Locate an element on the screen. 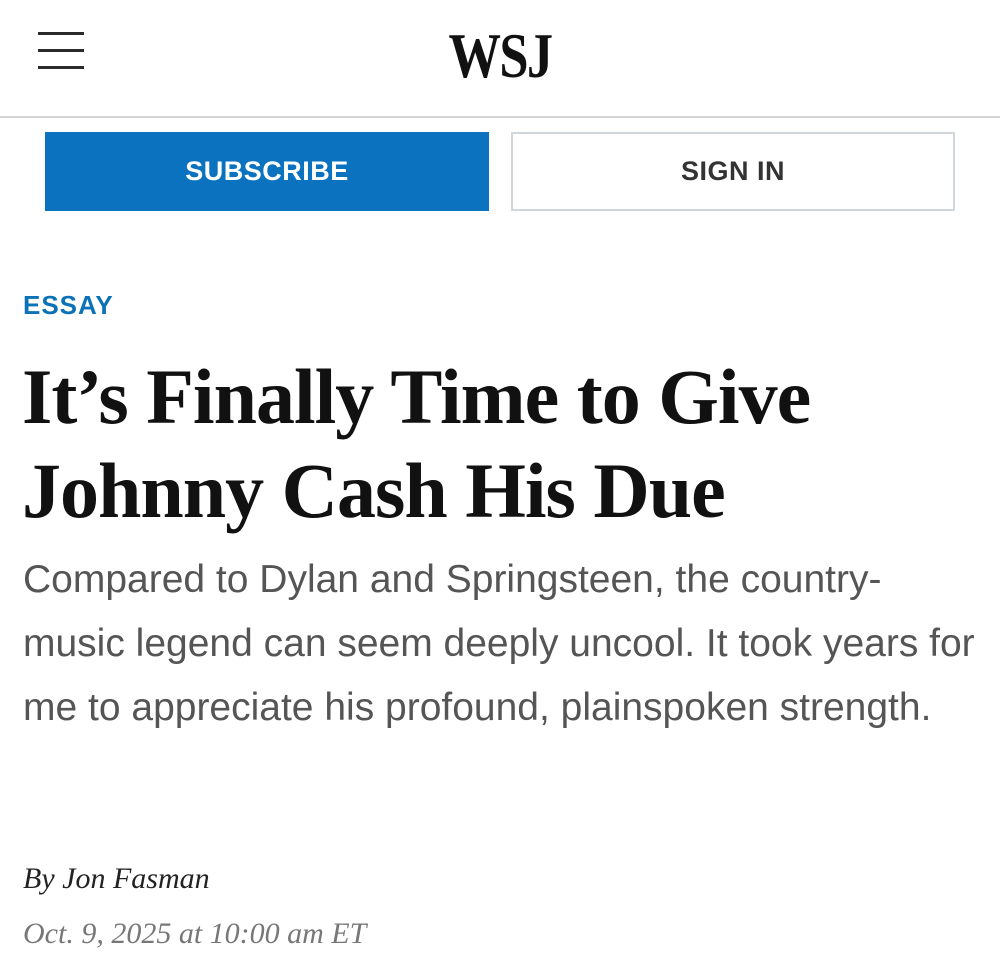  publish-timestamp: Oct. 9, 2025 at 10:00 am ET is located at coordinates (195, 933).